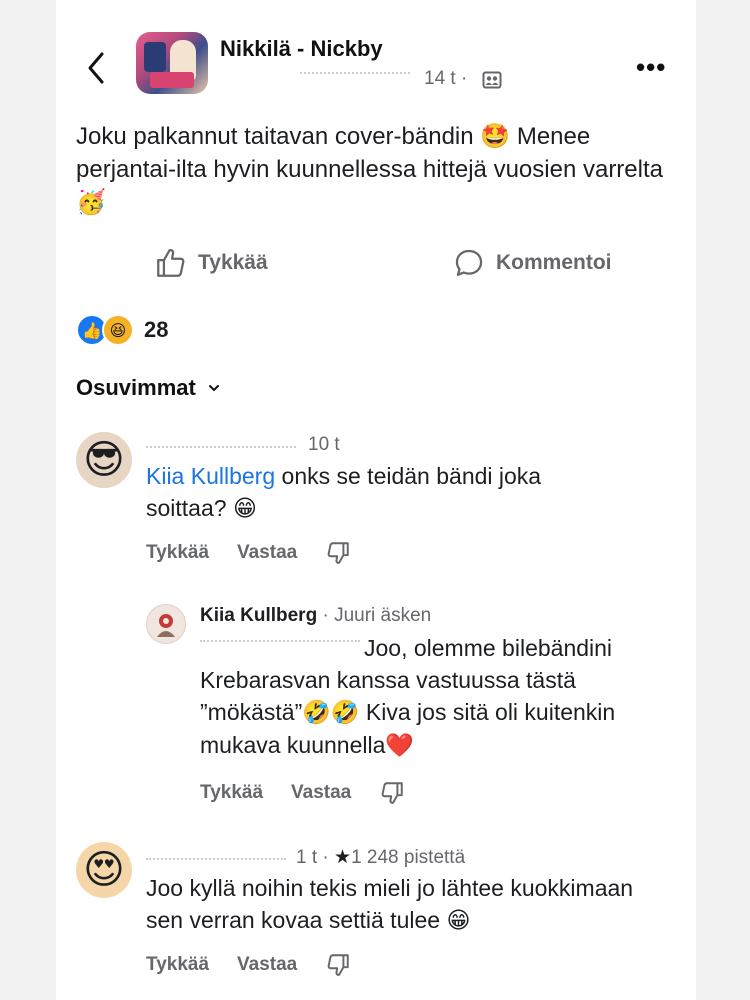 This screenshot has width=750, height=1000. I want to click on comment-button: Kommentoi, so click(532, 263).